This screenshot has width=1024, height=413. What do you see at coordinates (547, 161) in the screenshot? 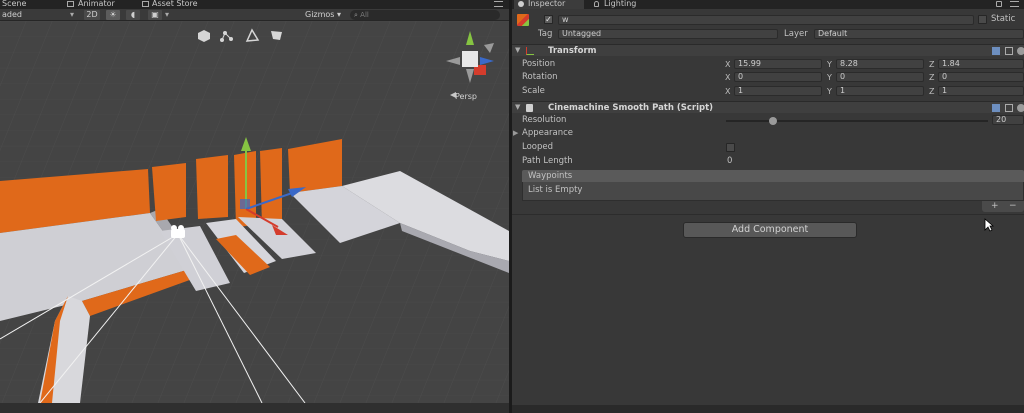
I see `path-length-label: Path Length` at bounding box center [547, 161].